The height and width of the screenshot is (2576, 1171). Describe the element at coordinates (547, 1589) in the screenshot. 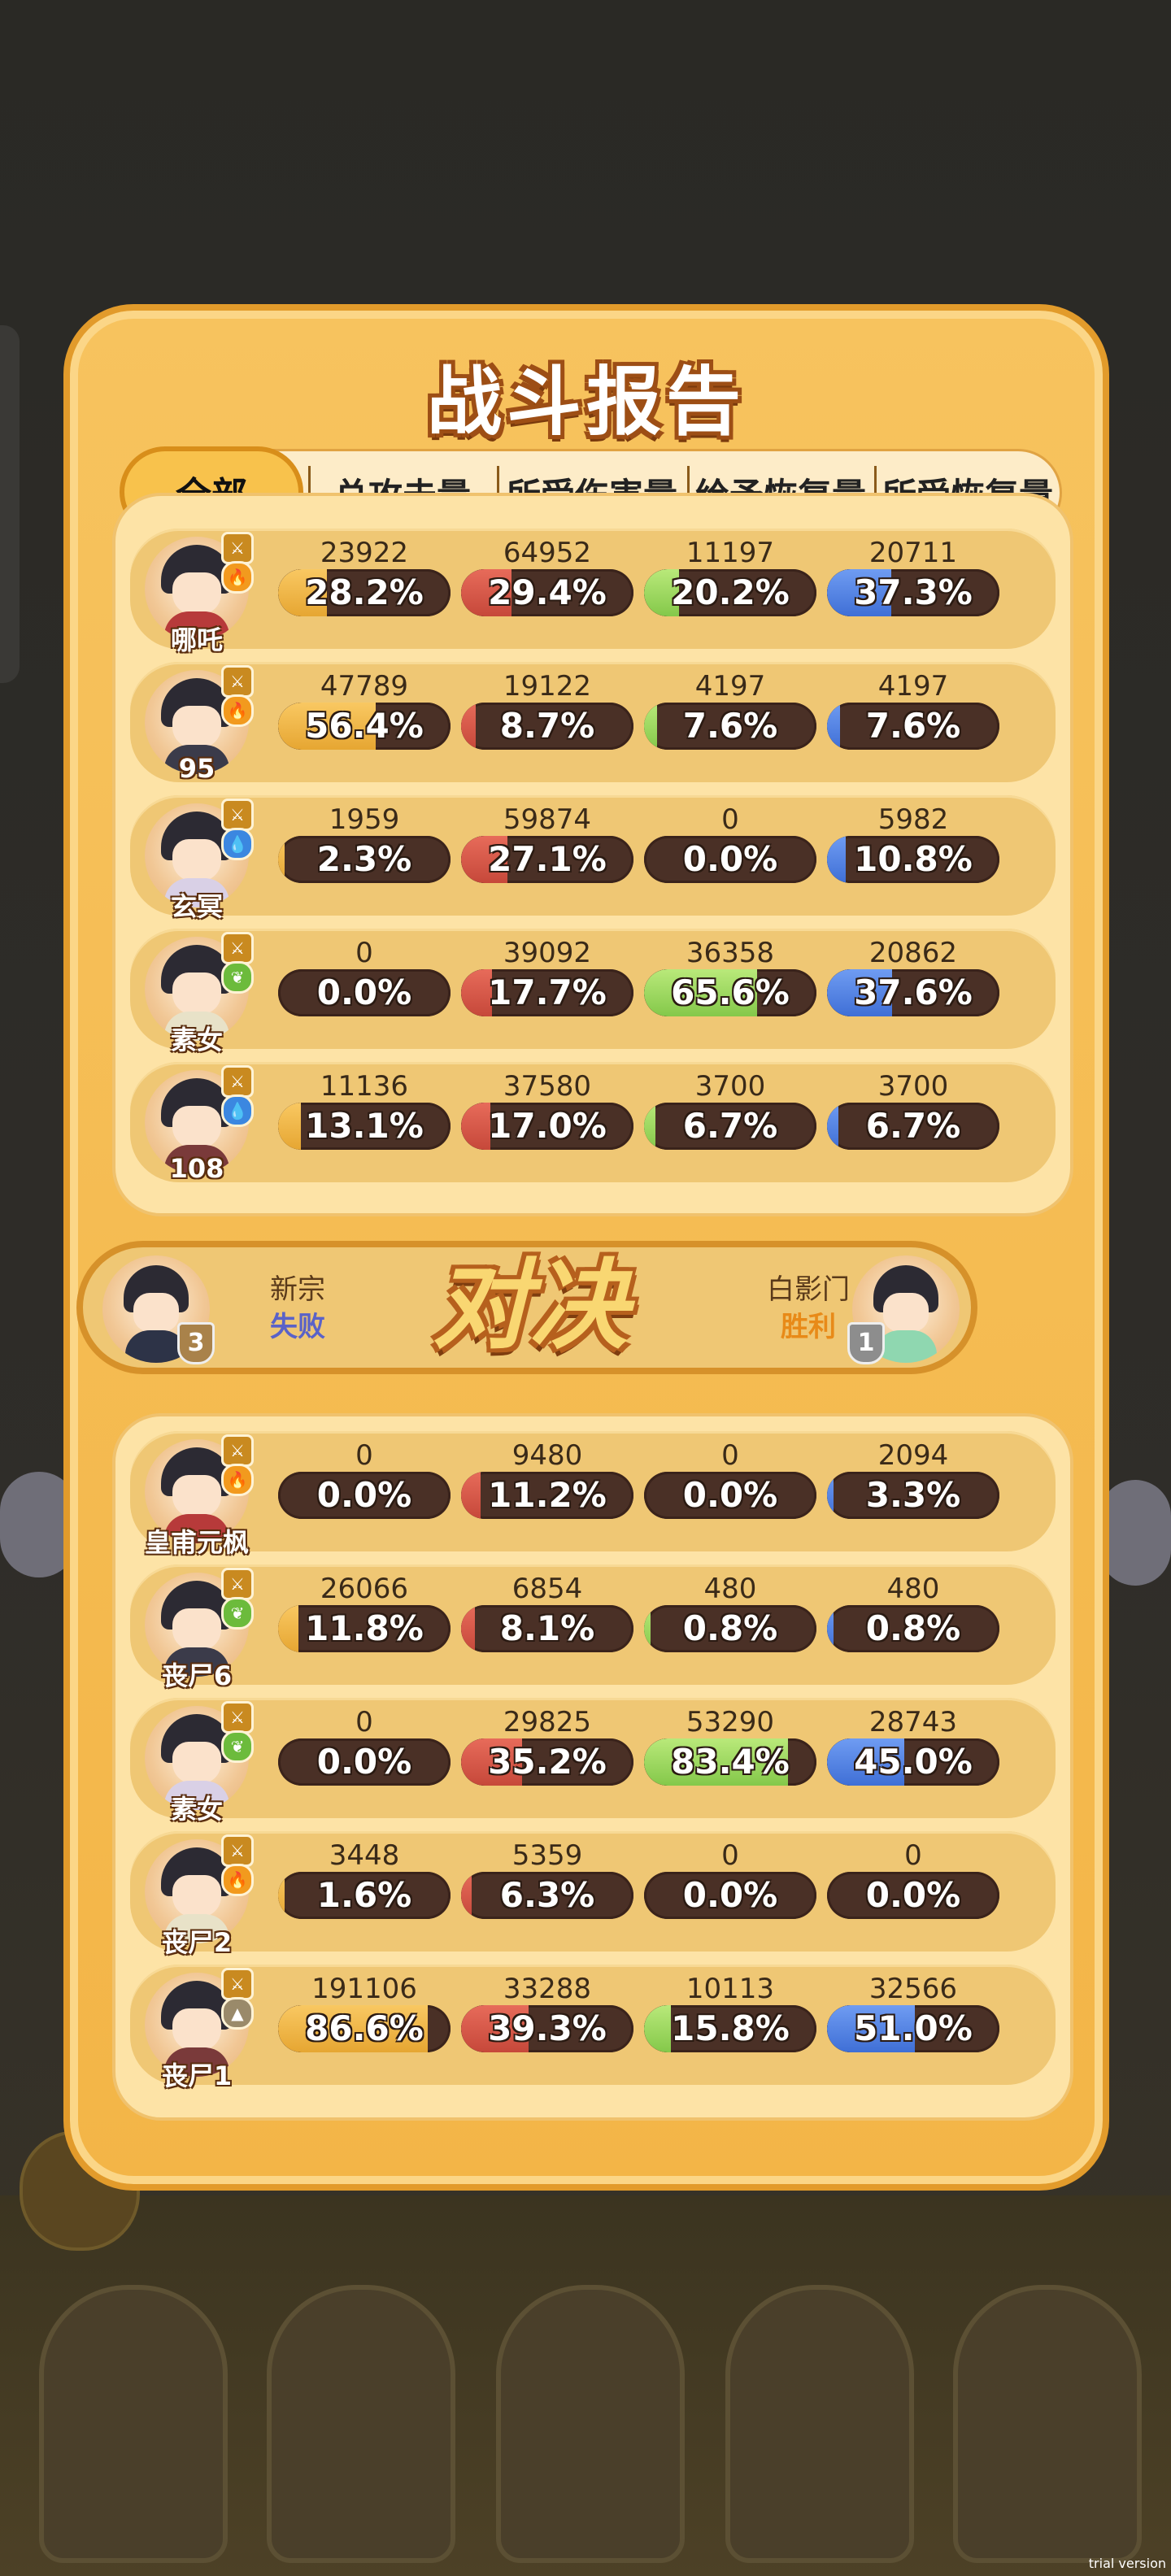

I see `damage-taken-value: 6854` at that location.